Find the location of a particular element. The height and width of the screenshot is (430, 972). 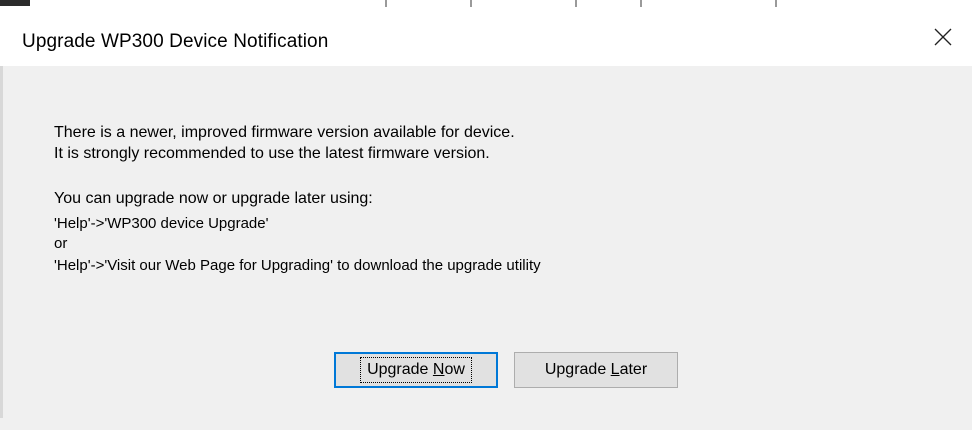

background-window-strip is located at coordinates (486, 4).